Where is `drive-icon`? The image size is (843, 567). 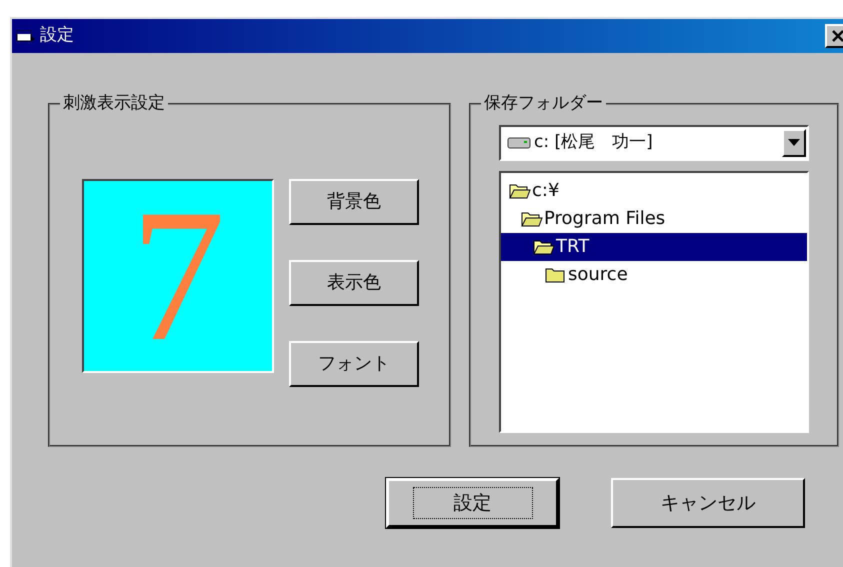
drive-icon is located at coordinates (519, 143).